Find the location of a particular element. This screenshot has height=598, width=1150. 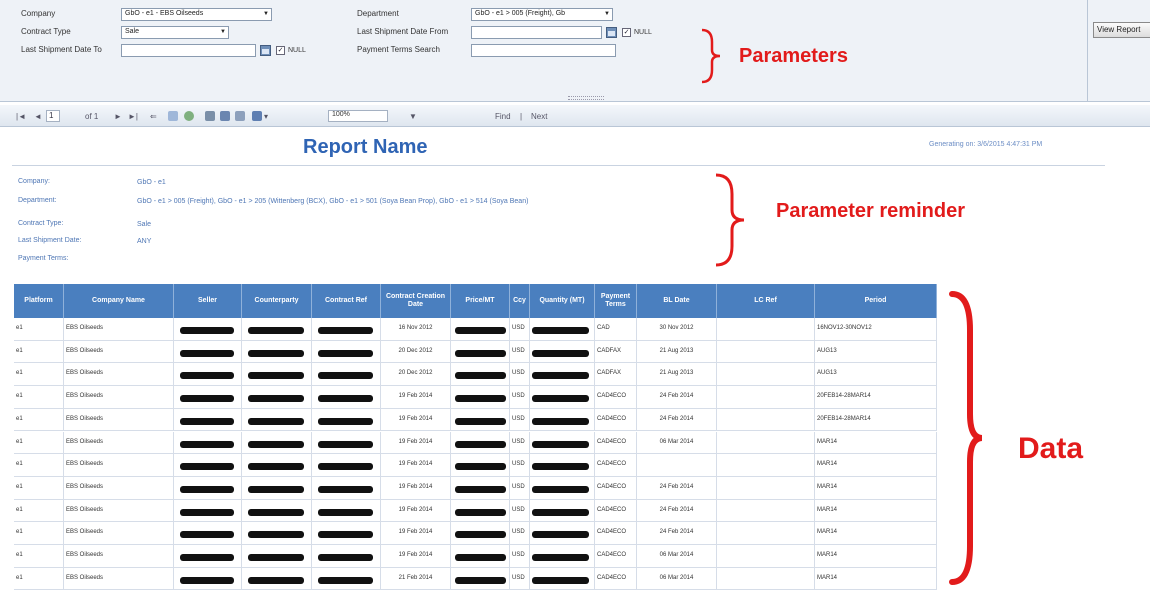

previous-page-icon: ◄ is located at coordinates (38, 116).